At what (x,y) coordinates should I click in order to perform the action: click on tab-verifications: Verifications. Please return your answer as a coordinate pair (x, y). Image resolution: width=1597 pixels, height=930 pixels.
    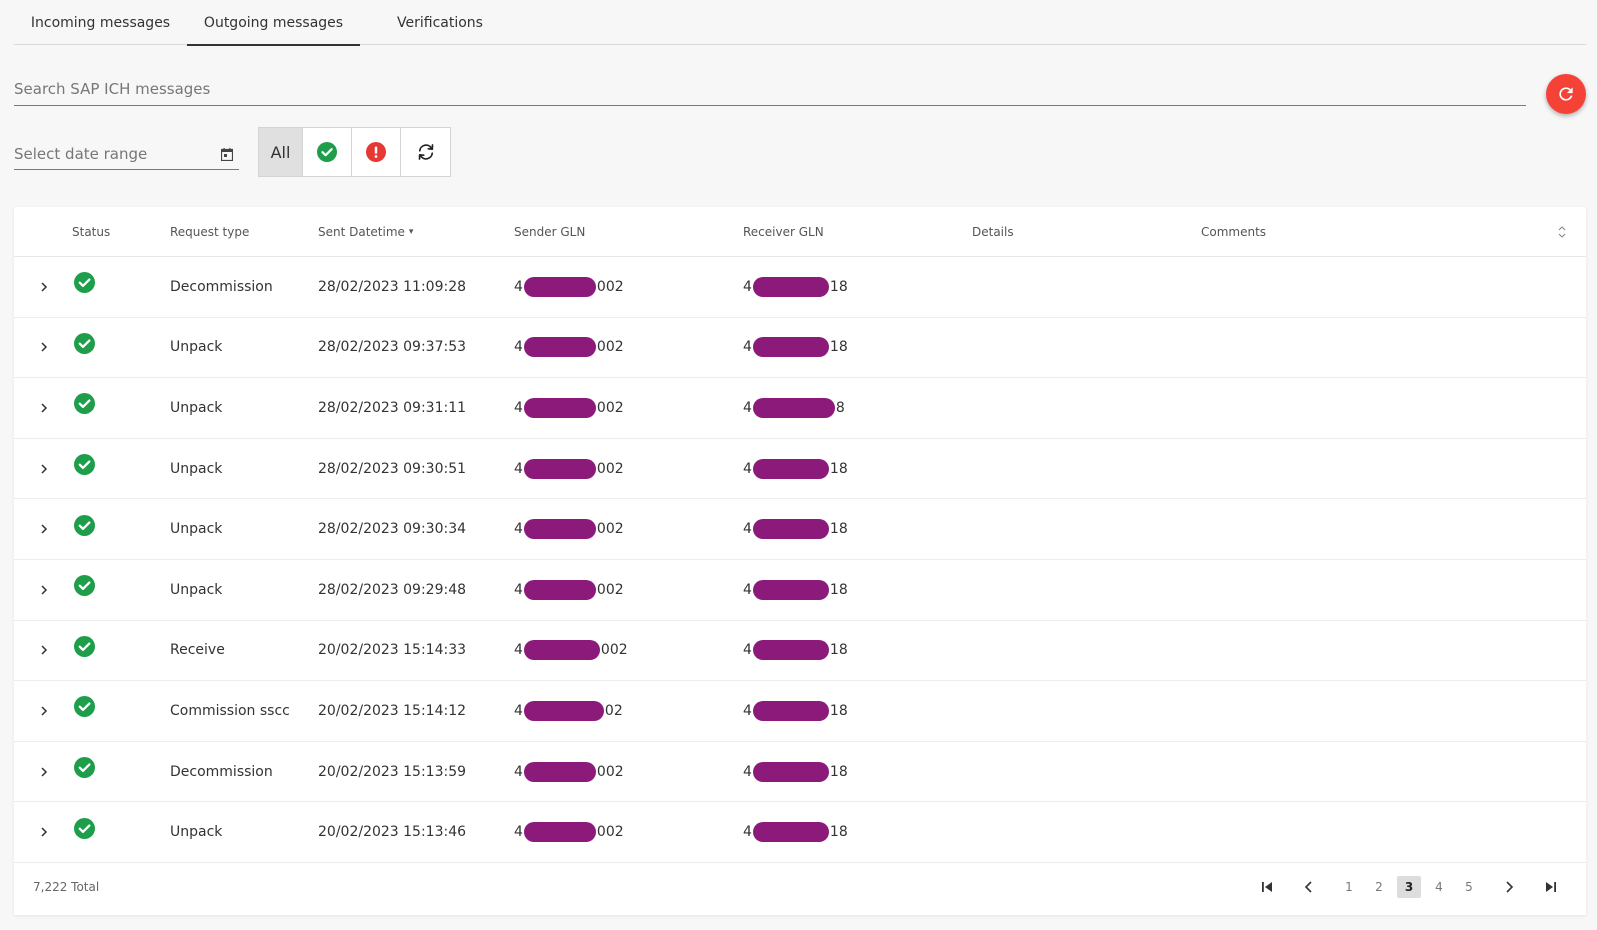
    Looking at the image, I should click on (440, 22).